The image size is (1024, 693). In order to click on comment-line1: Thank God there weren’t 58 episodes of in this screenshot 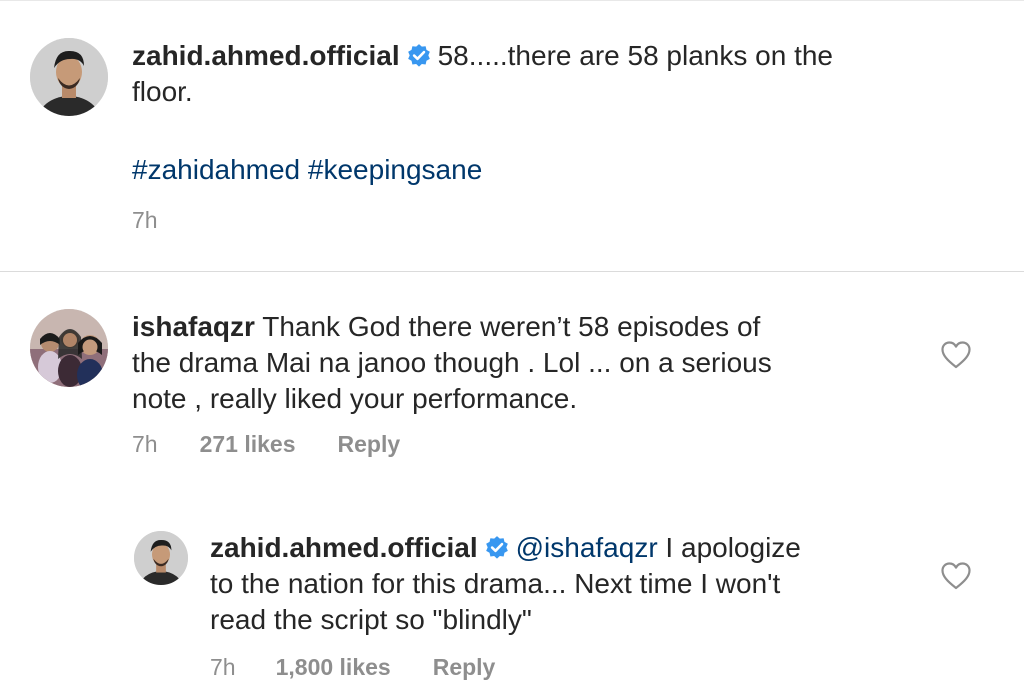, I will do `click(511, 326)`.